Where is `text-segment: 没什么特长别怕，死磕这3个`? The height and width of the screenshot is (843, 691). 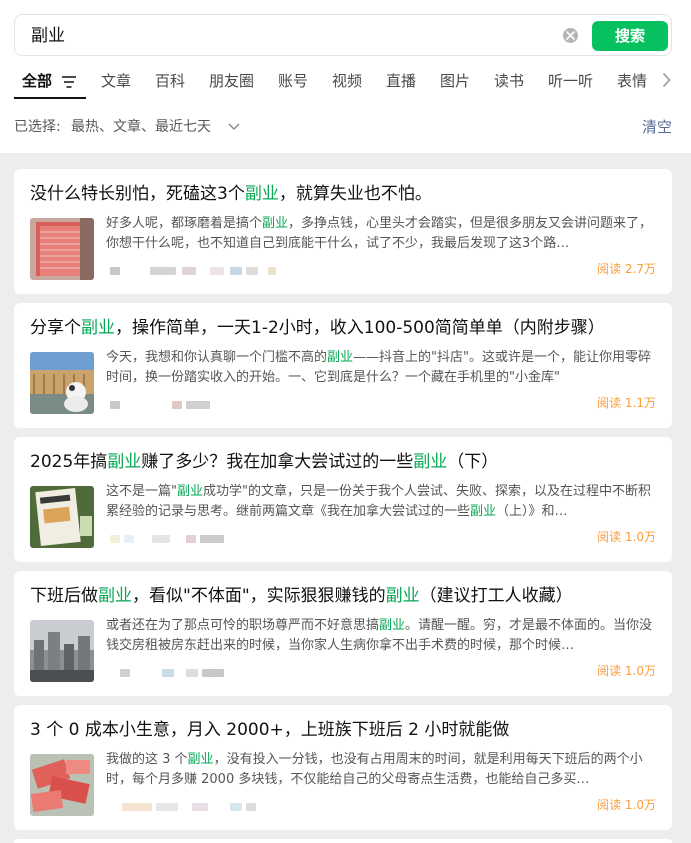
text-segment: 没什么特长别怕，死磕这3个 is located at coordinates (137, 194).